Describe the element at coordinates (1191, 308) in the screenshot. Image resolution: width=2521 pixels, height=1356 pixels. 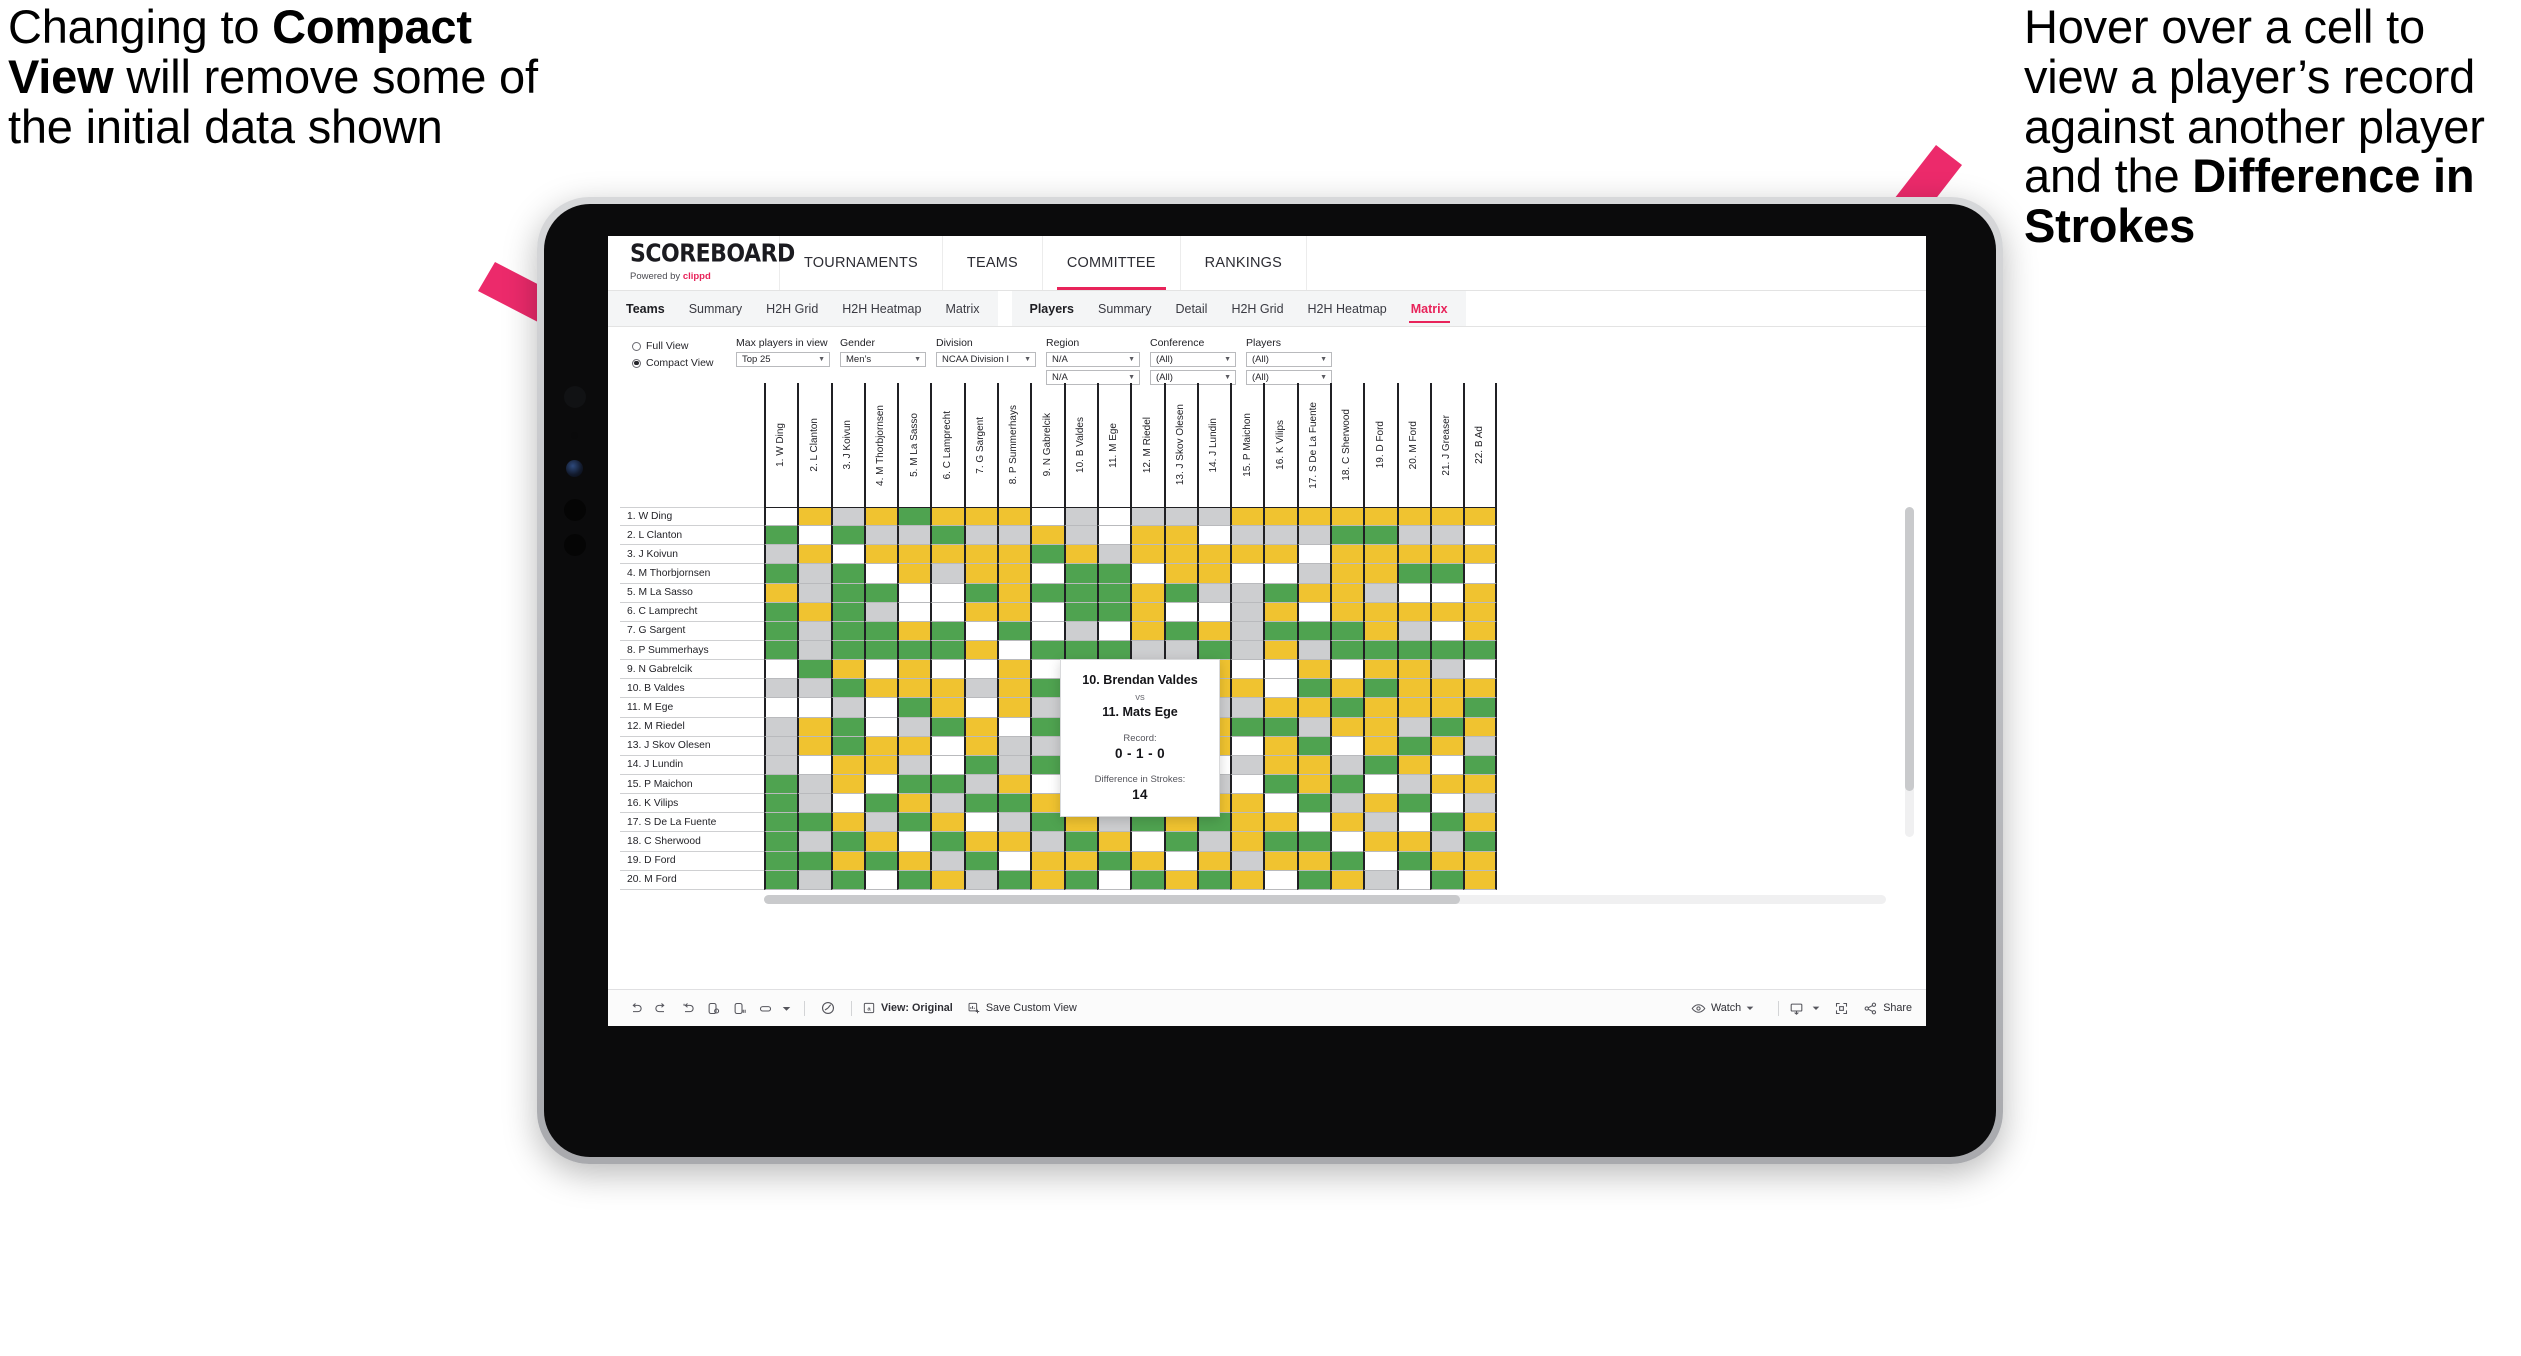
I see `subnav-players-detail: Detail` at that location.